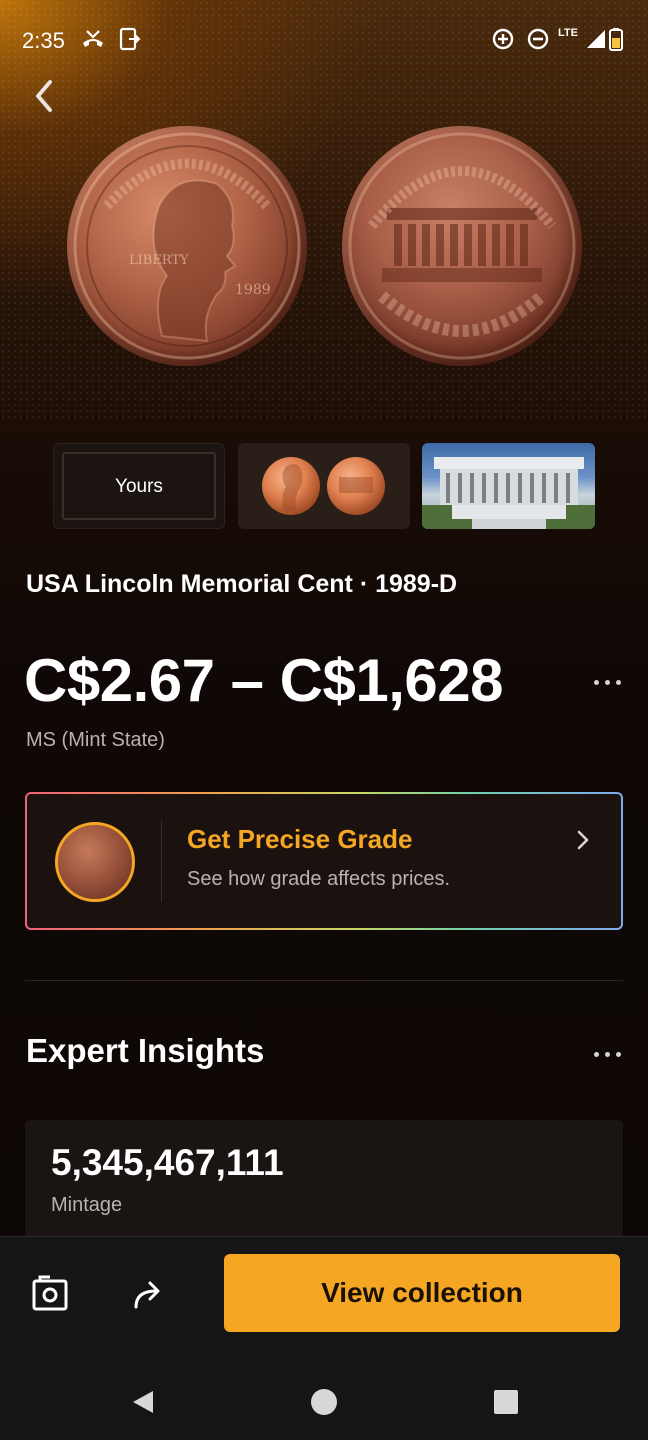 This screenshot has height=1440, width=648. I want to click on bottom-action-bar: View collection, so click(324, 1298).